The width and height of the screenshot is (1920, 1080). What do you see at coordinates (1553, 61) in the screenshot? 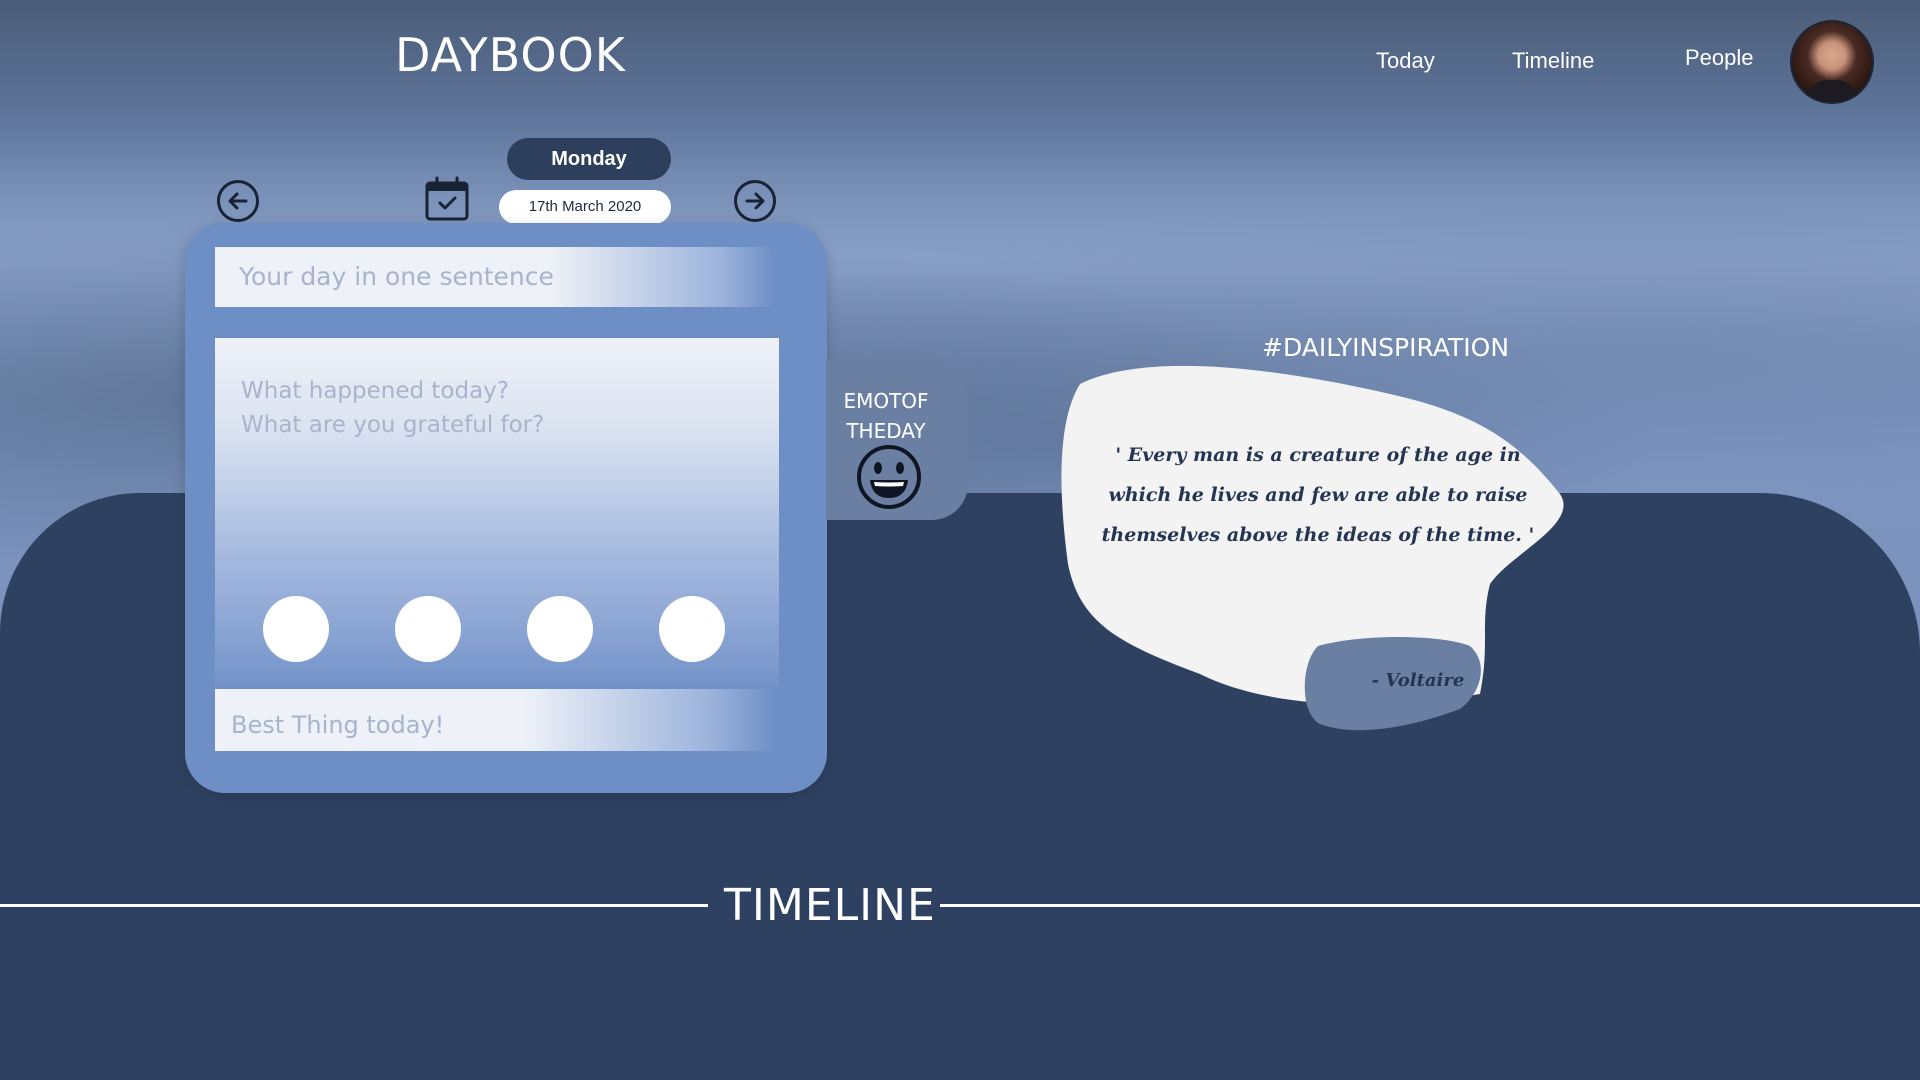
I see `nav-timeline: Timeline` at bounding box center [1553, 61].